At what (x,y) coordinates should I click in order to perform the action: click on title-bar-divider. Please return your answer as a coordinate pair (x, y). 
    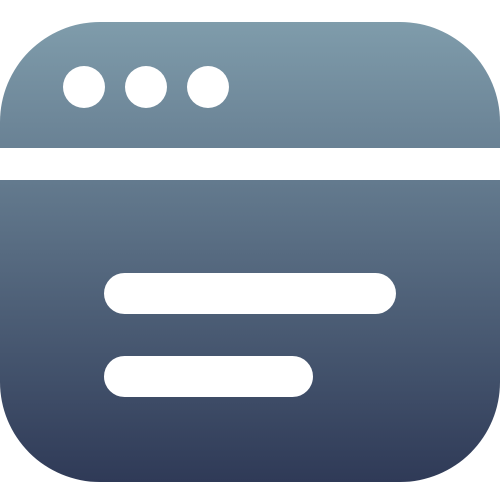
    Looking at the image, I should click on (250, 164).